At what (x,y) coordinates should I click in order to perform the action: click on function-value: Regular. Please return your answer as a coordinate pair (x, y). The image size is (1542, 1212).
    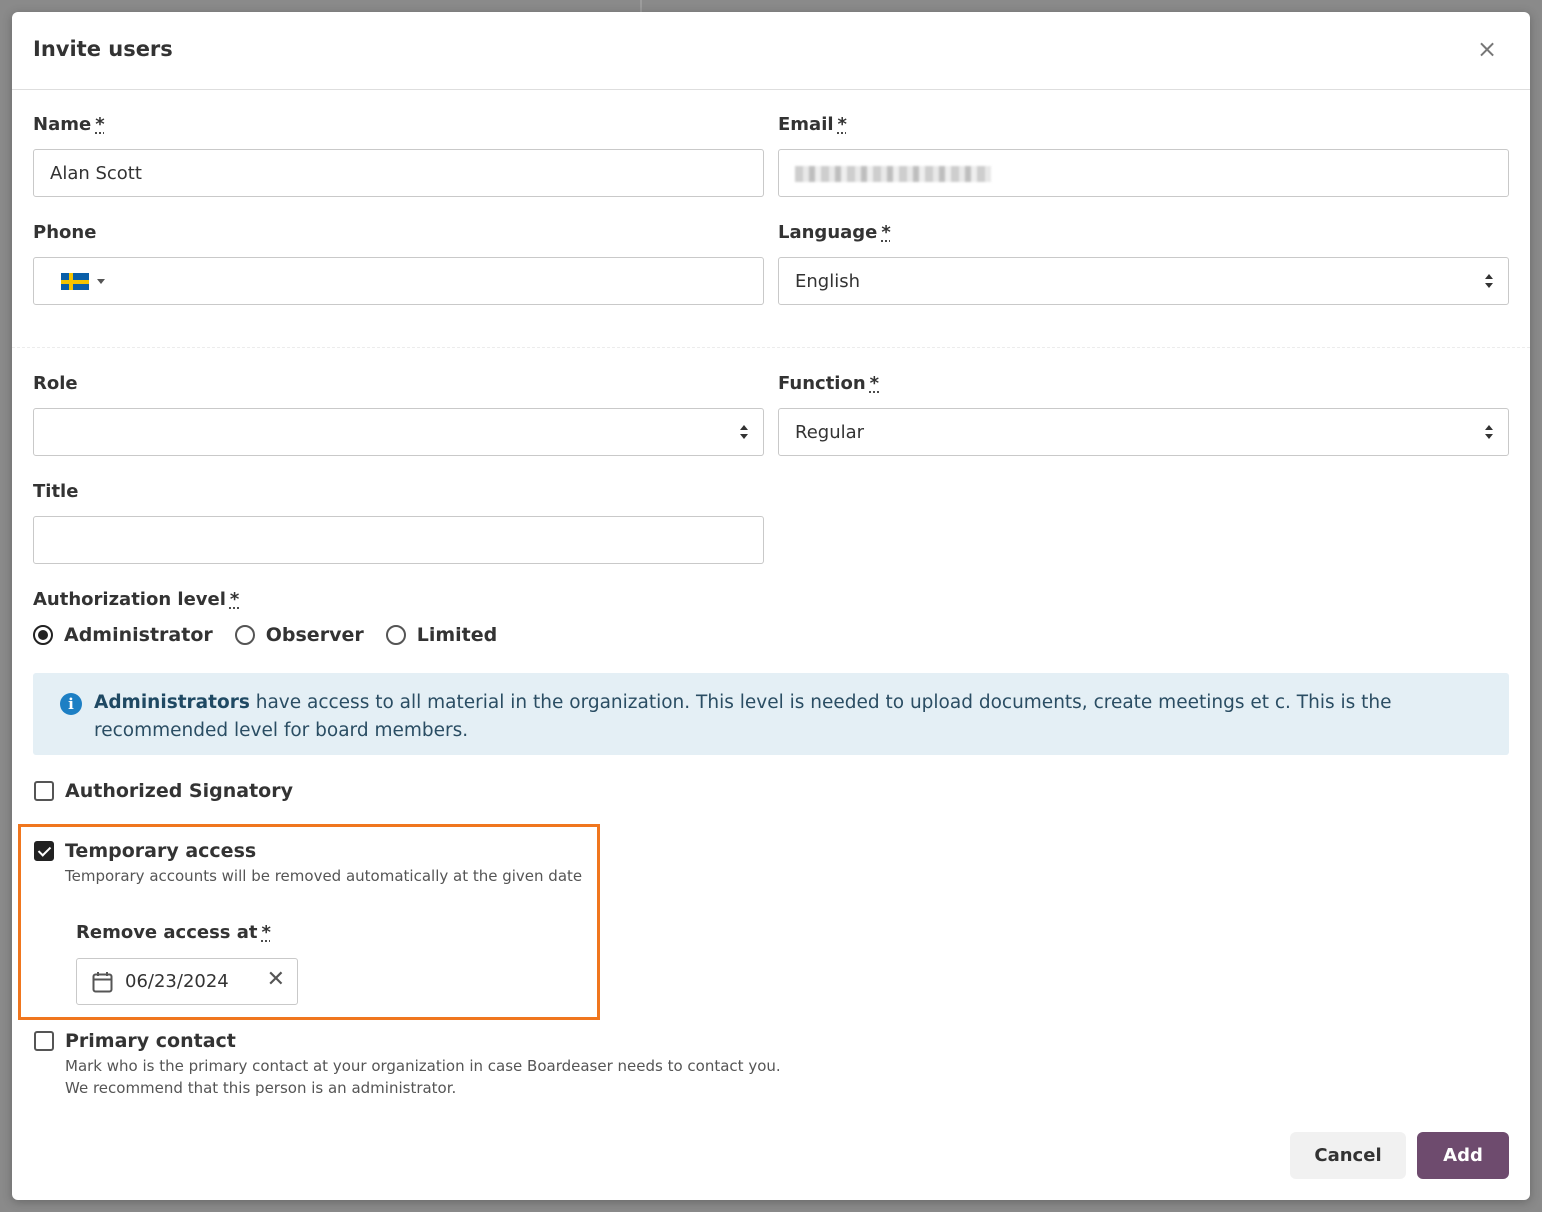
    Looking at the image, I should click on (830, 432).